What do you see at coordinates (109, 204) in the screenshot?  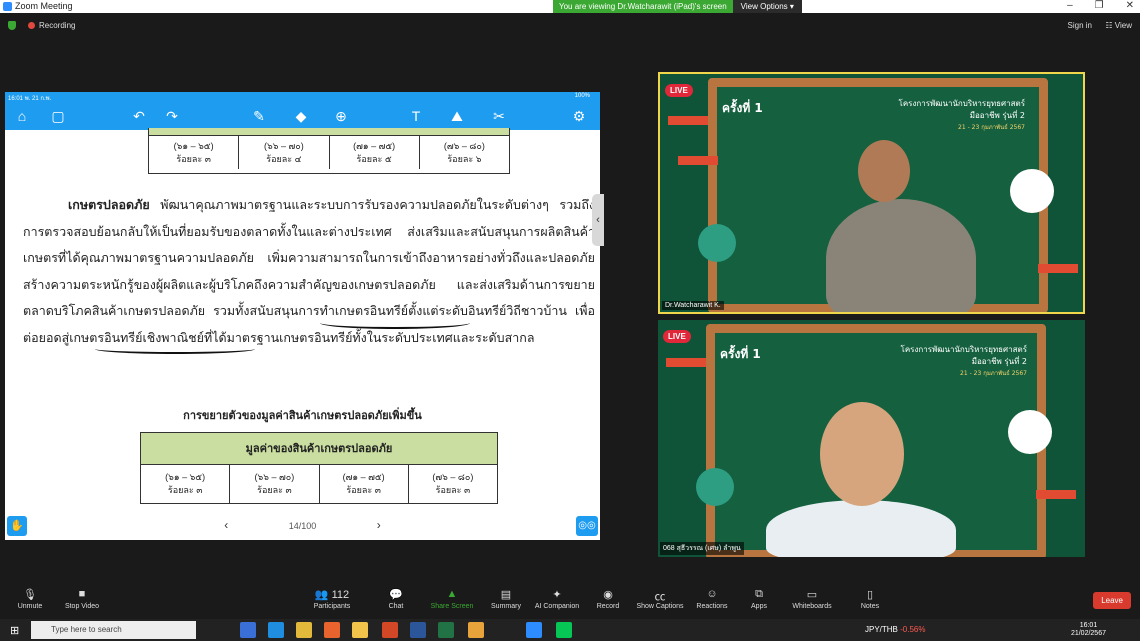 I see `paragraph-heading: เกษตรปลอดภัย` at bounding box center [109, 204].